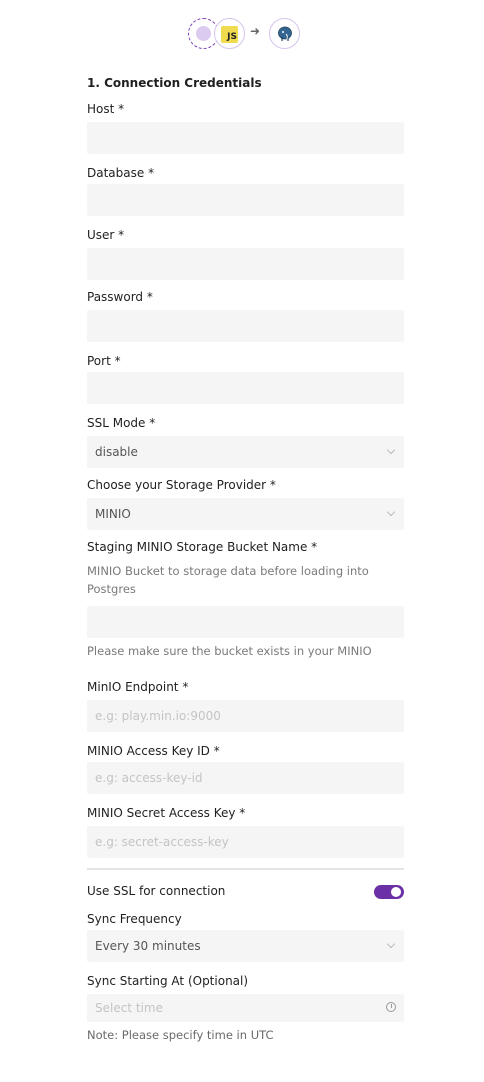 The width and height of the screenshot is (484, 1082). Describe the element at coordinates (121, 173) in the screenshot. I see `database-label: Database *` at that location.